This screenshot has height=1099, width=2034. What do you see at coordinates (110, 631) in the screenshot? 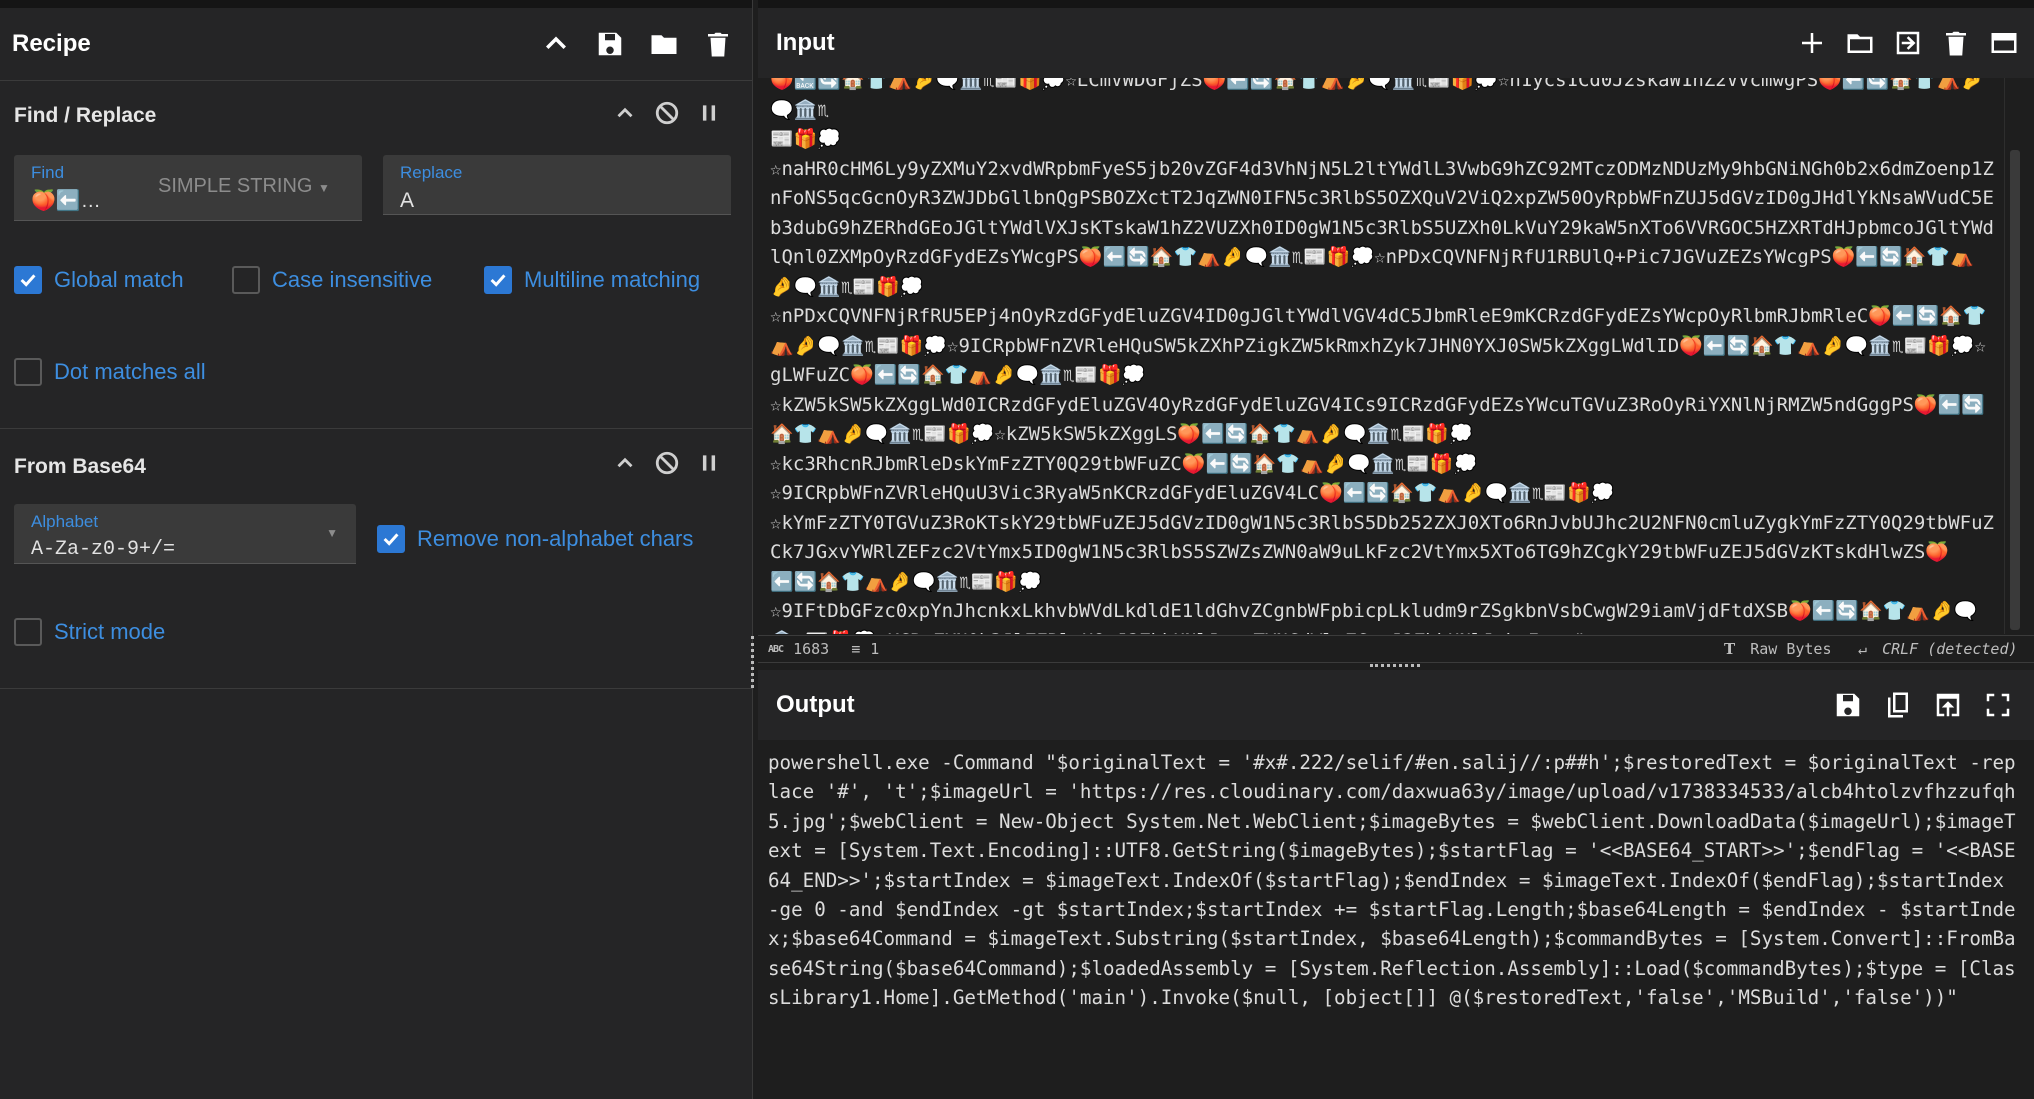
I see `strict-mode-label: Strict mode` at bounding box center [110, 631].